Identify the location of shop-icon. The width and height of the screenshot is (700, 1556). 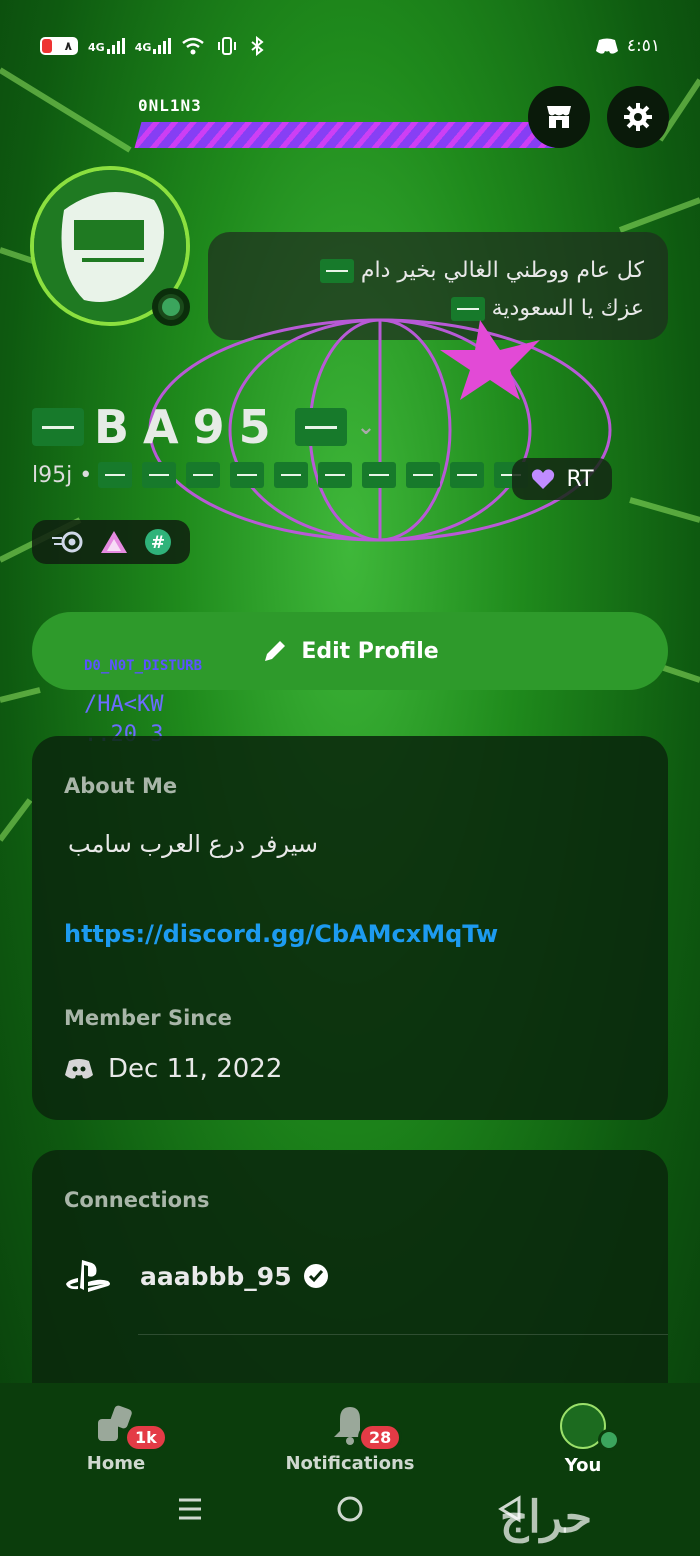
(559, 117).